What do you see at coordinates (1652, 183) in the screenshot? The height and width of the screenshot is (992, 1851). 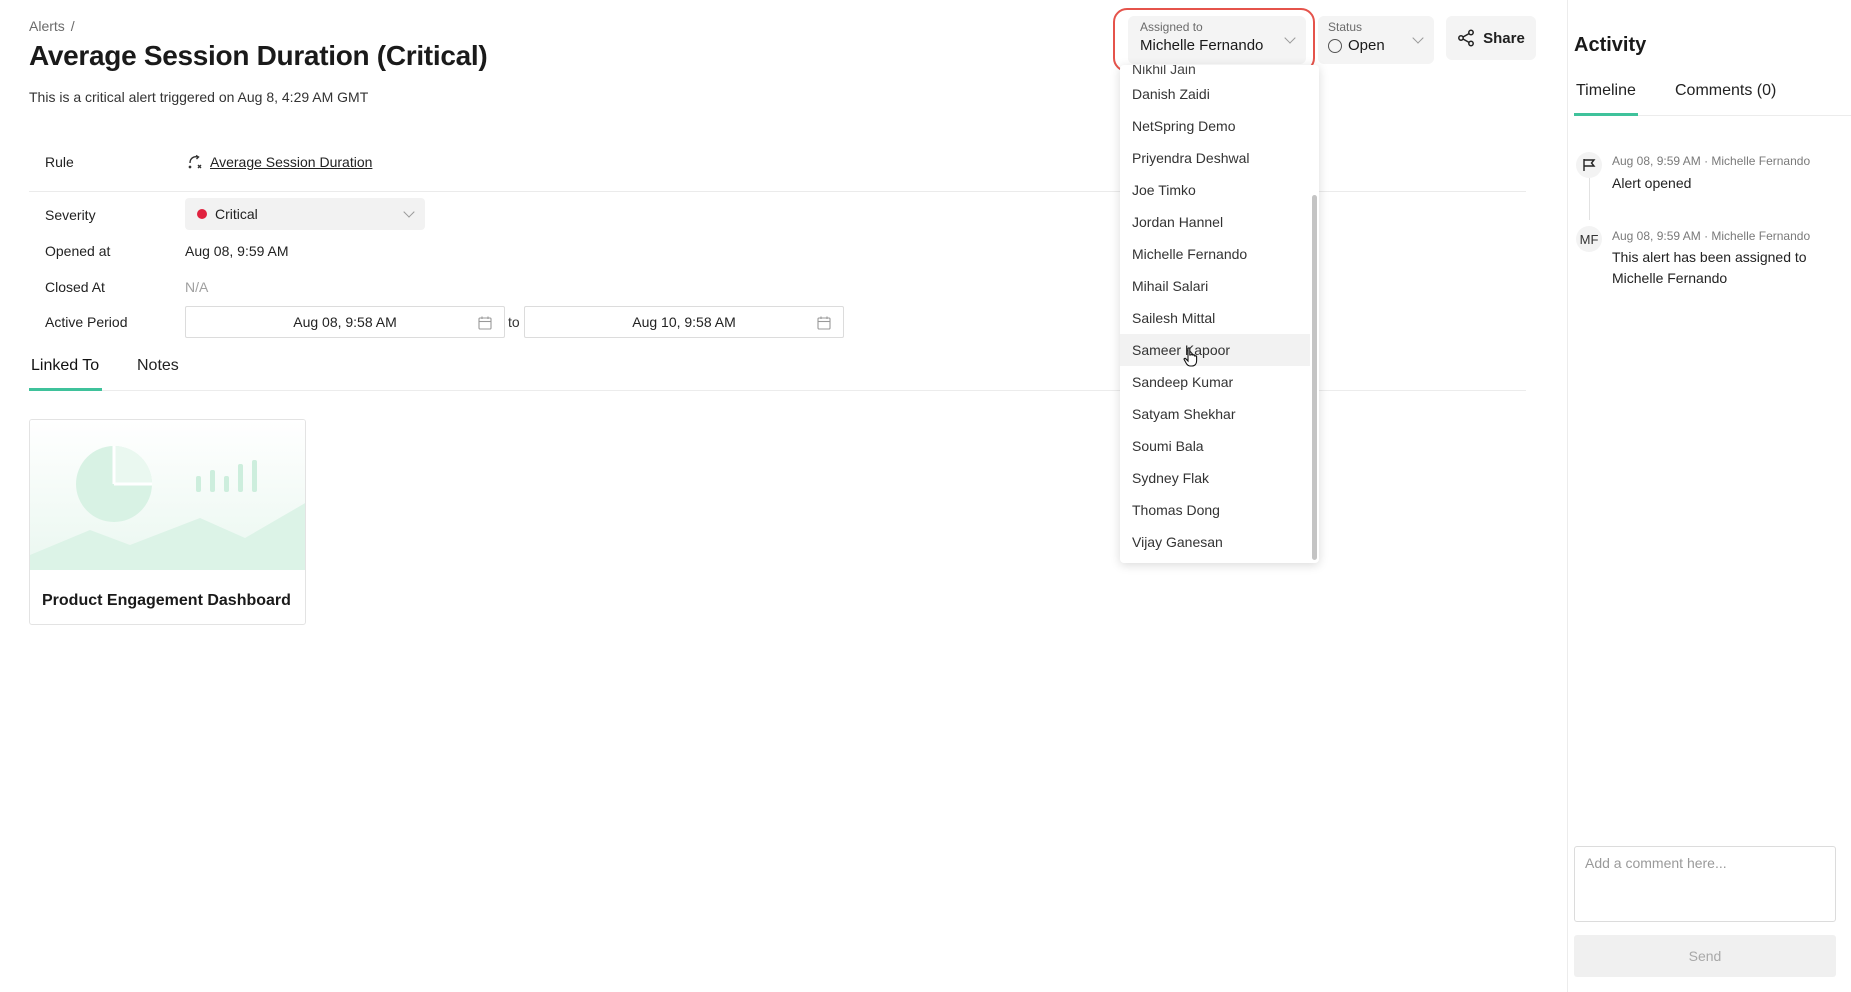 I see `timeline-text: Alert opened` at bounding box center [1652, 183].